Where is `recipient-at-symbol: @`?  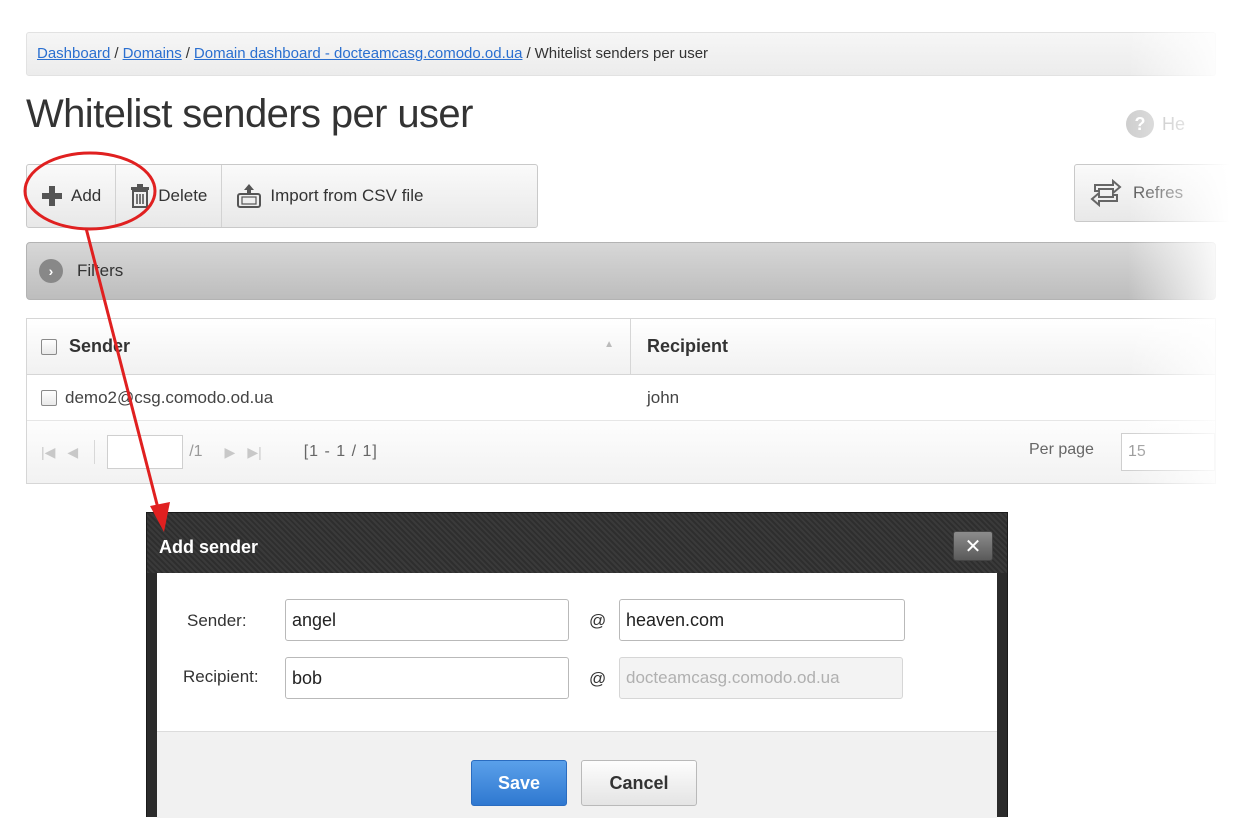
recipient-at-symbol: @ is located at coordinates (598, 678).